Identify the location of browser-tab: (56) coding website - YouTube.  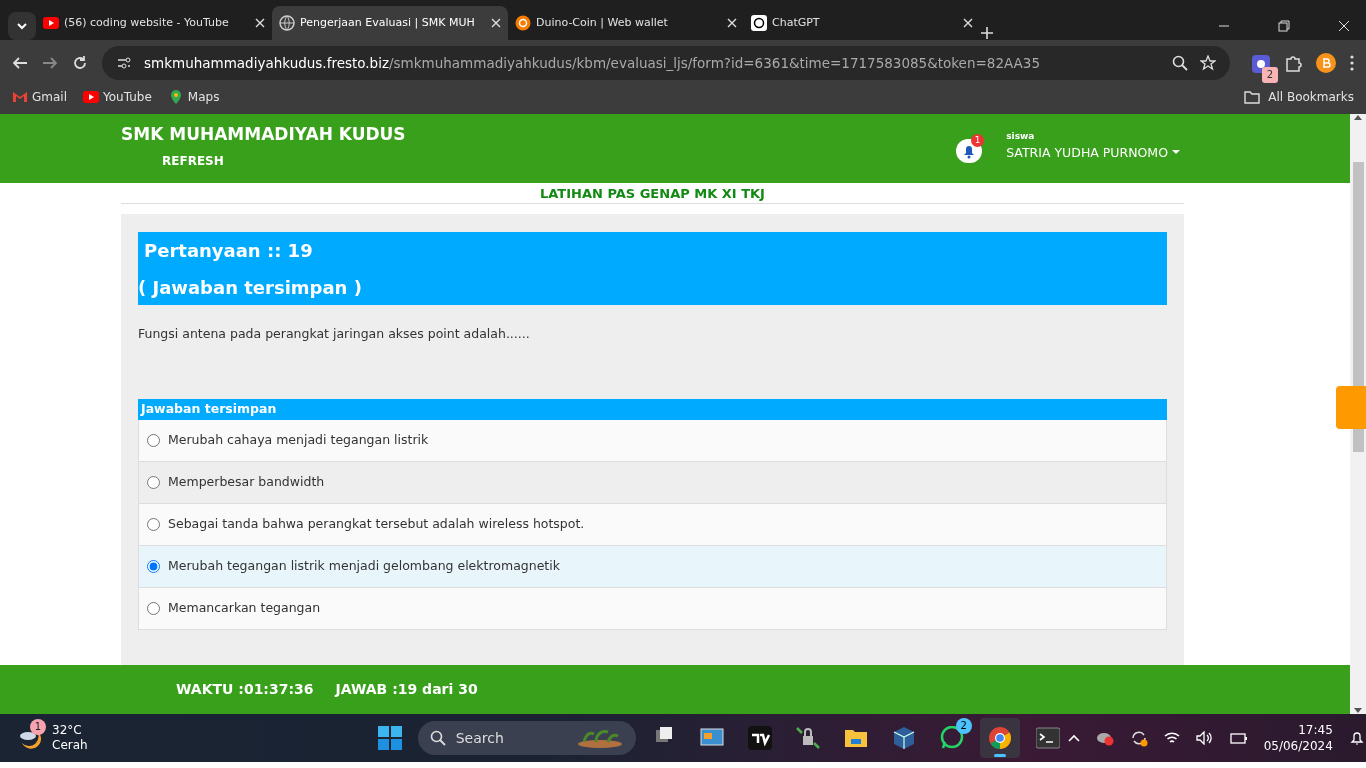
(154, 23).